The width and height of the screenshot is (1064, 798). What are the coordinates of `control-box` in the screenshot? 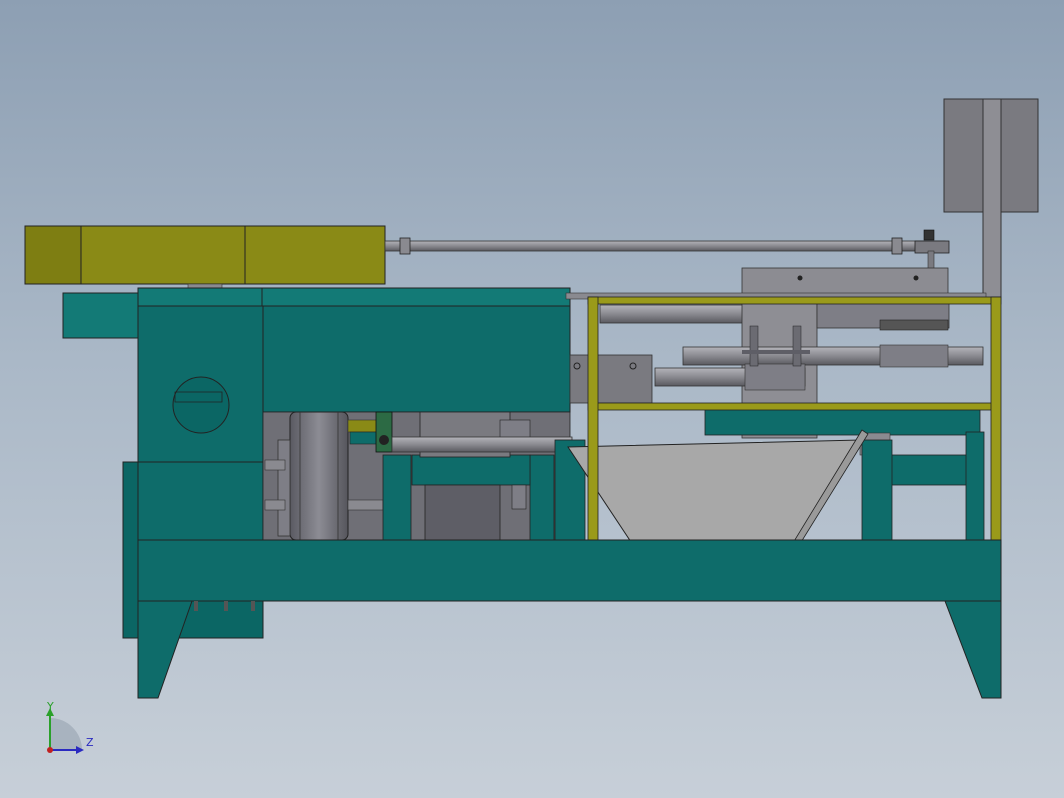 It's located at (991, 199).